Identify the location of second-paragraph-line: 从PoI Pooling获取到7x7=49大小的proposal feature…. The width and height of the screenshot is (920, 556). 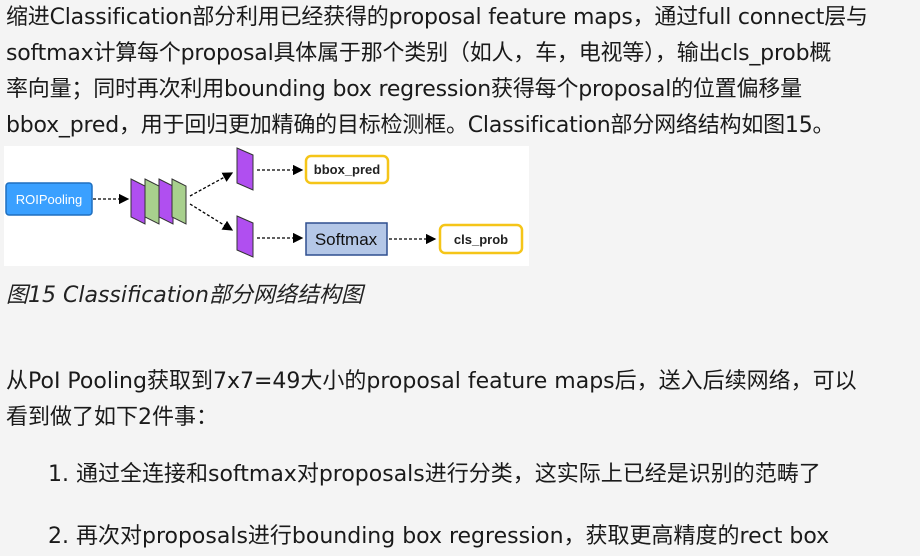
(431, 381).